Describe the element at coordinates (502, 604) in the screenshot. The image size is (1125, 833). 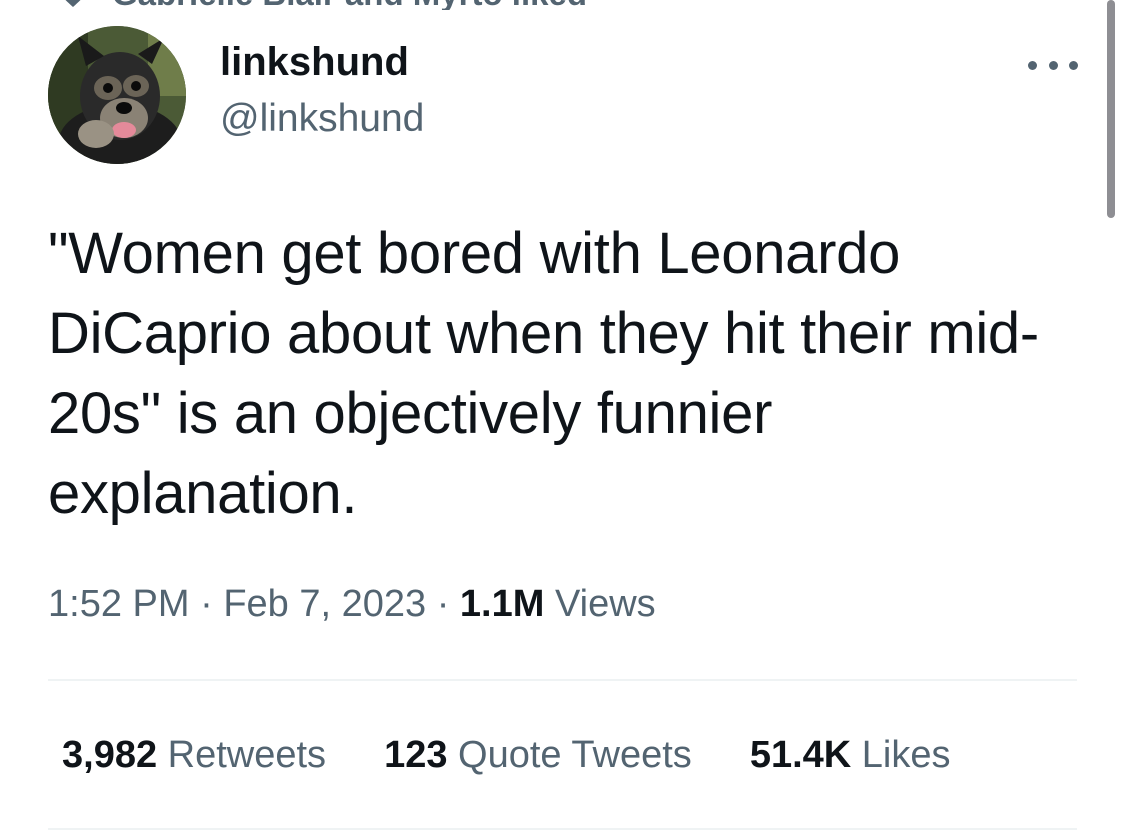
I see `views-count: 1.1M` at that location.